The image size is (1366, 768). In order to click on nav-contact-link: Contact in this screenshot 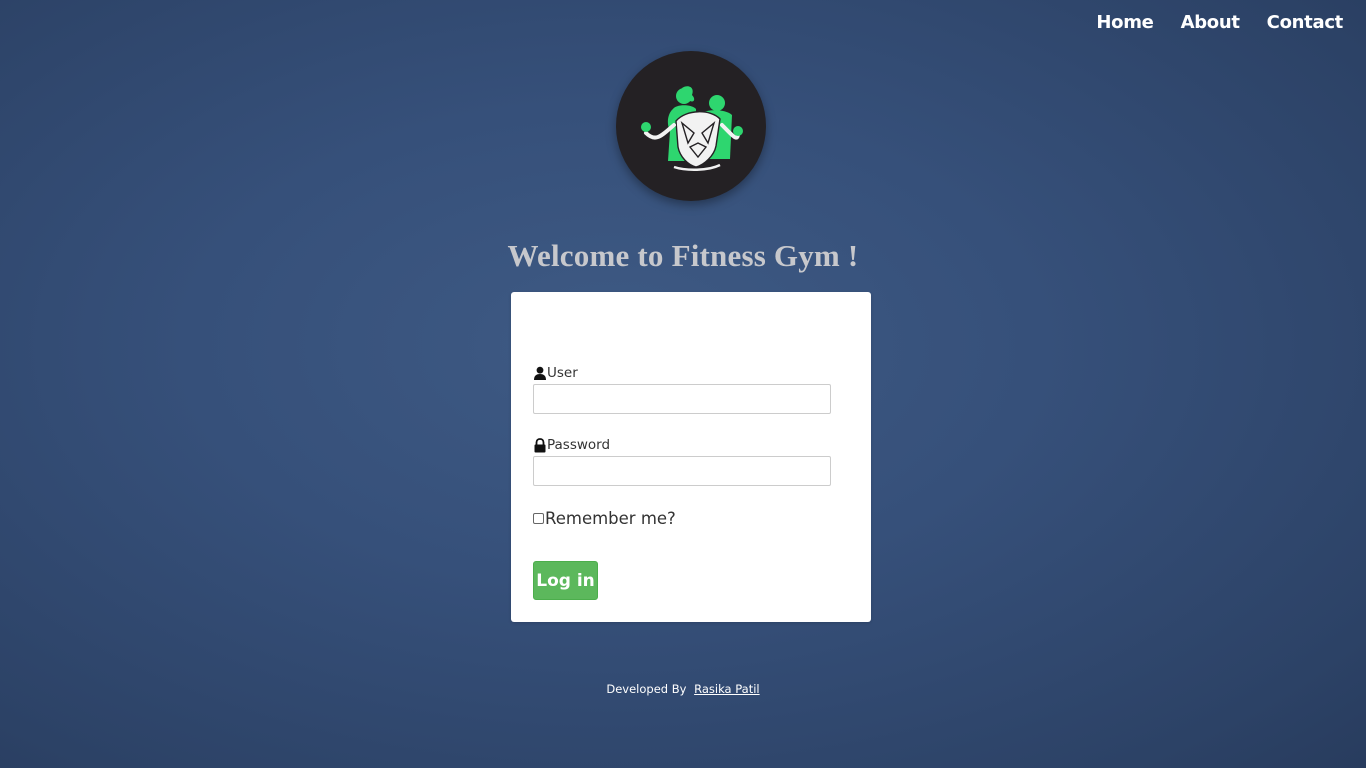, I will do `click(1305, 22)`.